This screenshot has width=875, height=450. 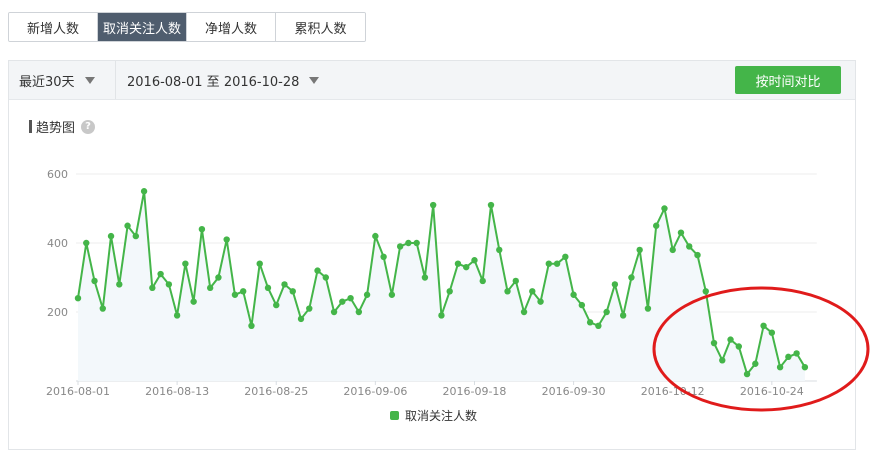 I want to click on x-tick-label: 2016-09-30, so click(x=574, y=391).